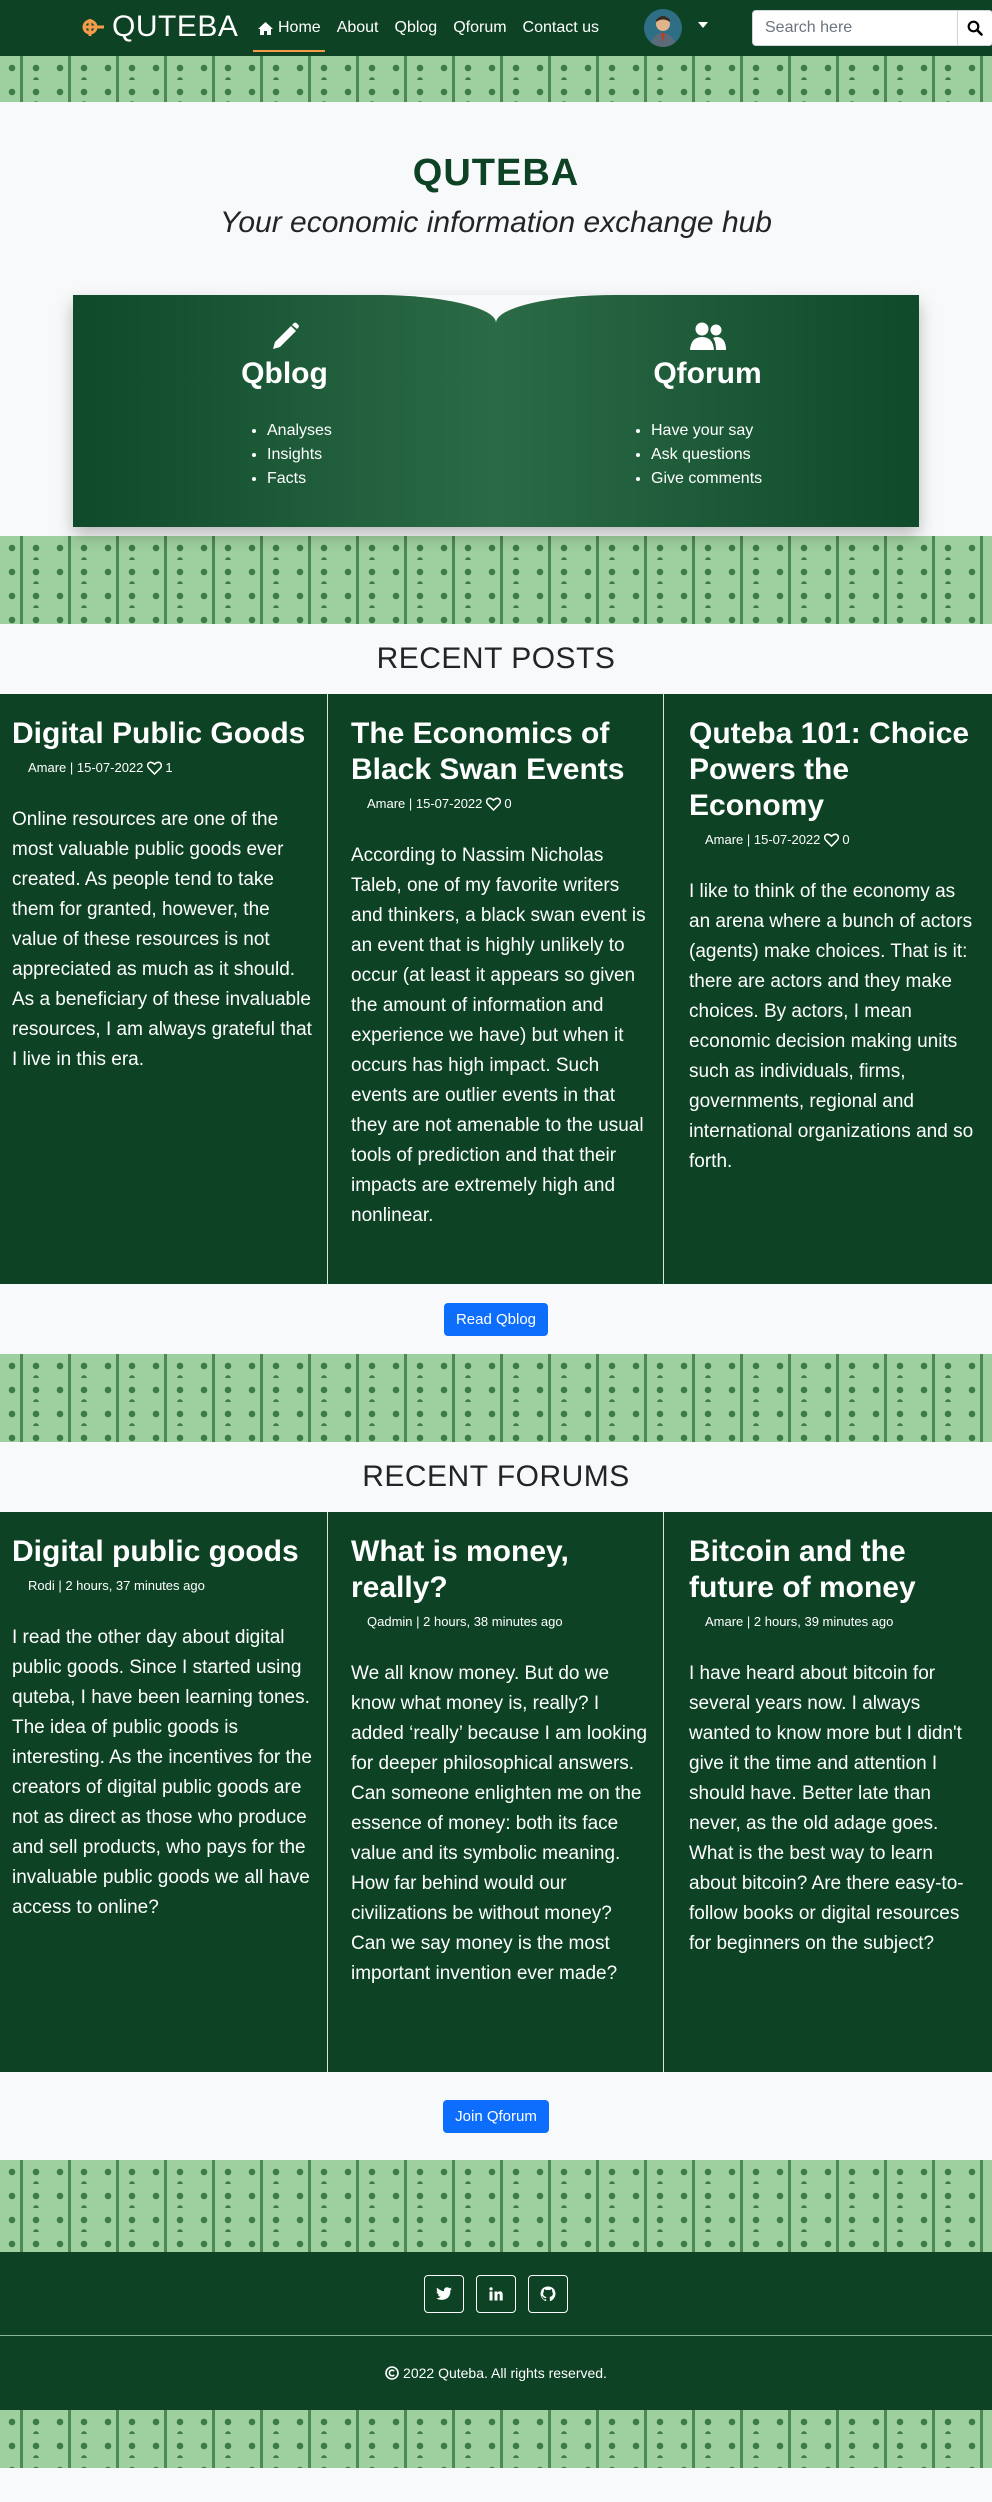 This screenshot has height=2502, width=992. What do you see at coordinates (465, 1621) in the screenshot?
I see `forum-meta: Qadmin | 2 hours, 38 minutes ago` at bounding box center [465, 1621].